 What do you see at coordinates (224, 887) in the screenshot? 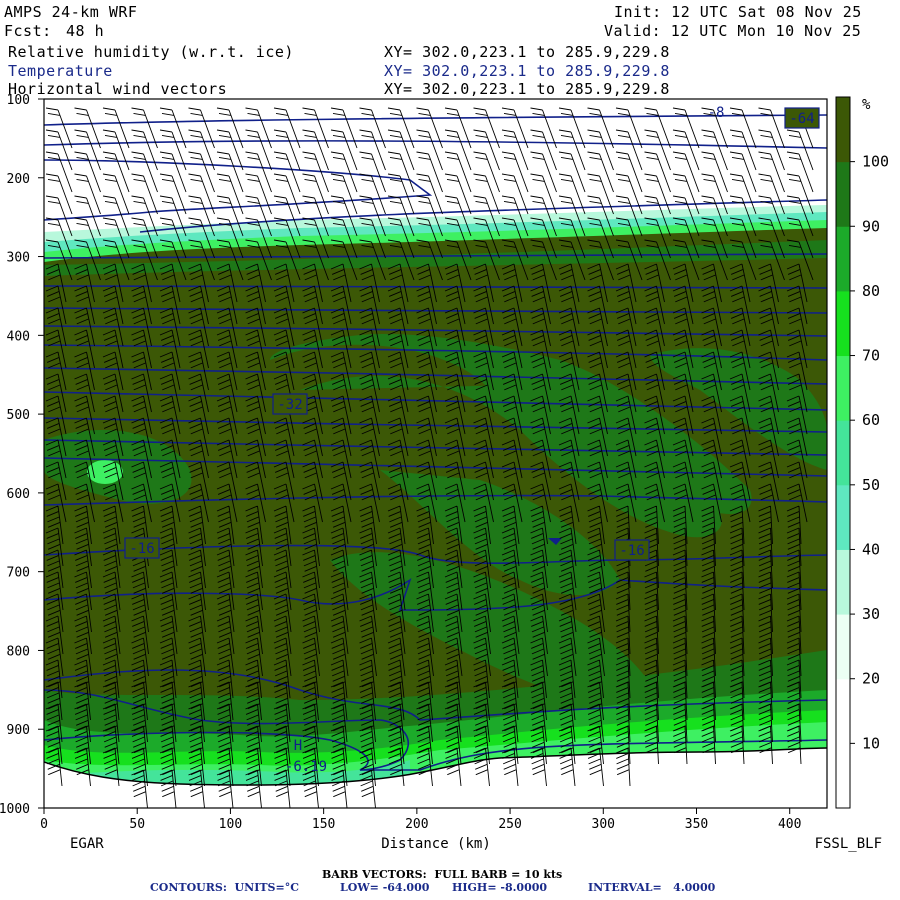
I see `footer-contours-units: CONTOURS: UNITS=°C` at bounding box center [224, 887].